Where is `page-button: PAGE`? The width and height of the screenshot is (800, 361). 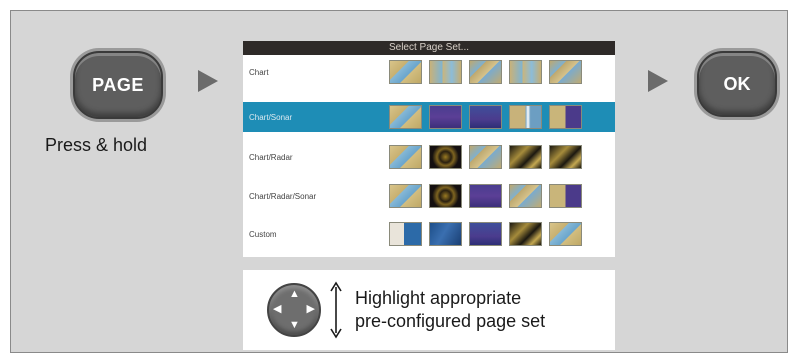
page-button: PAGE is located at coordinates (118, 85).